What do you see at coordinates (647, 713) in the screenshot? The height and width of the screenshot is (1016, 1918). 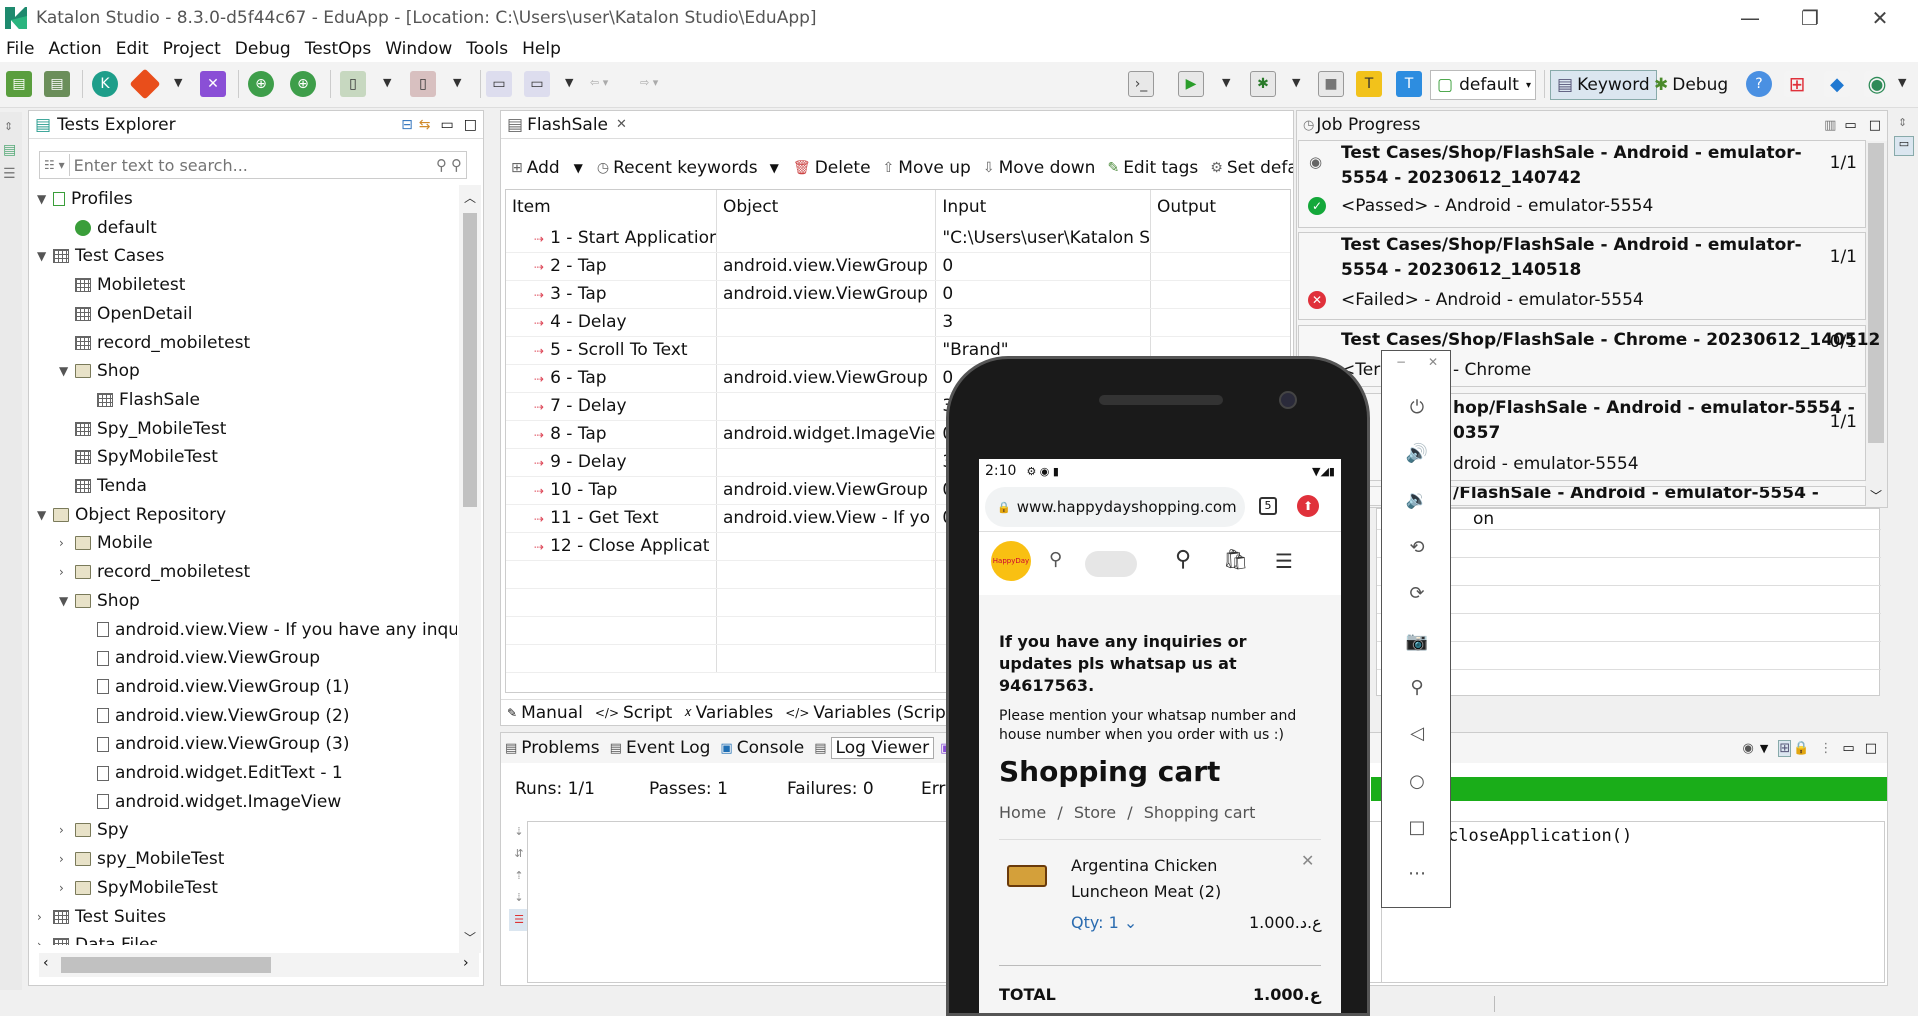 I see `script-tab: Script` at bounding box center [647, 713].